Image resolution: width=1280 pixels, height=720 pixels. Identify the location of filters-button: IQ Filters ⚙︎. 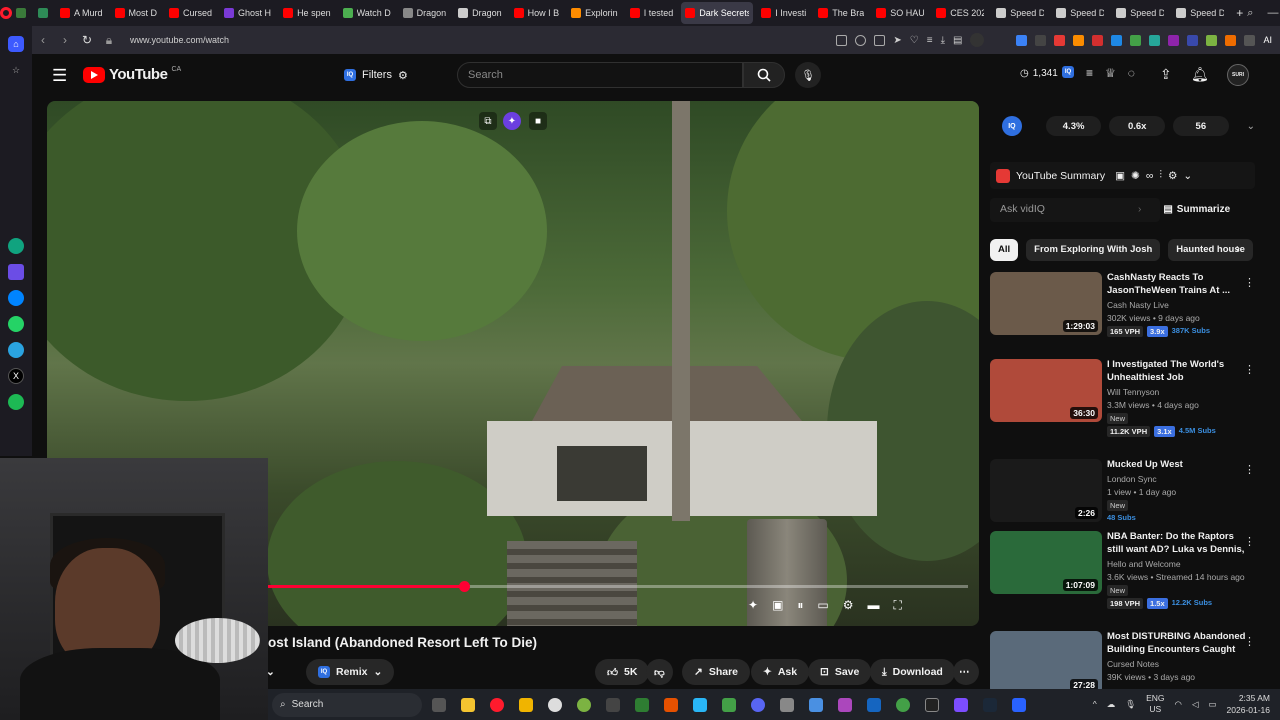
(376, 75).